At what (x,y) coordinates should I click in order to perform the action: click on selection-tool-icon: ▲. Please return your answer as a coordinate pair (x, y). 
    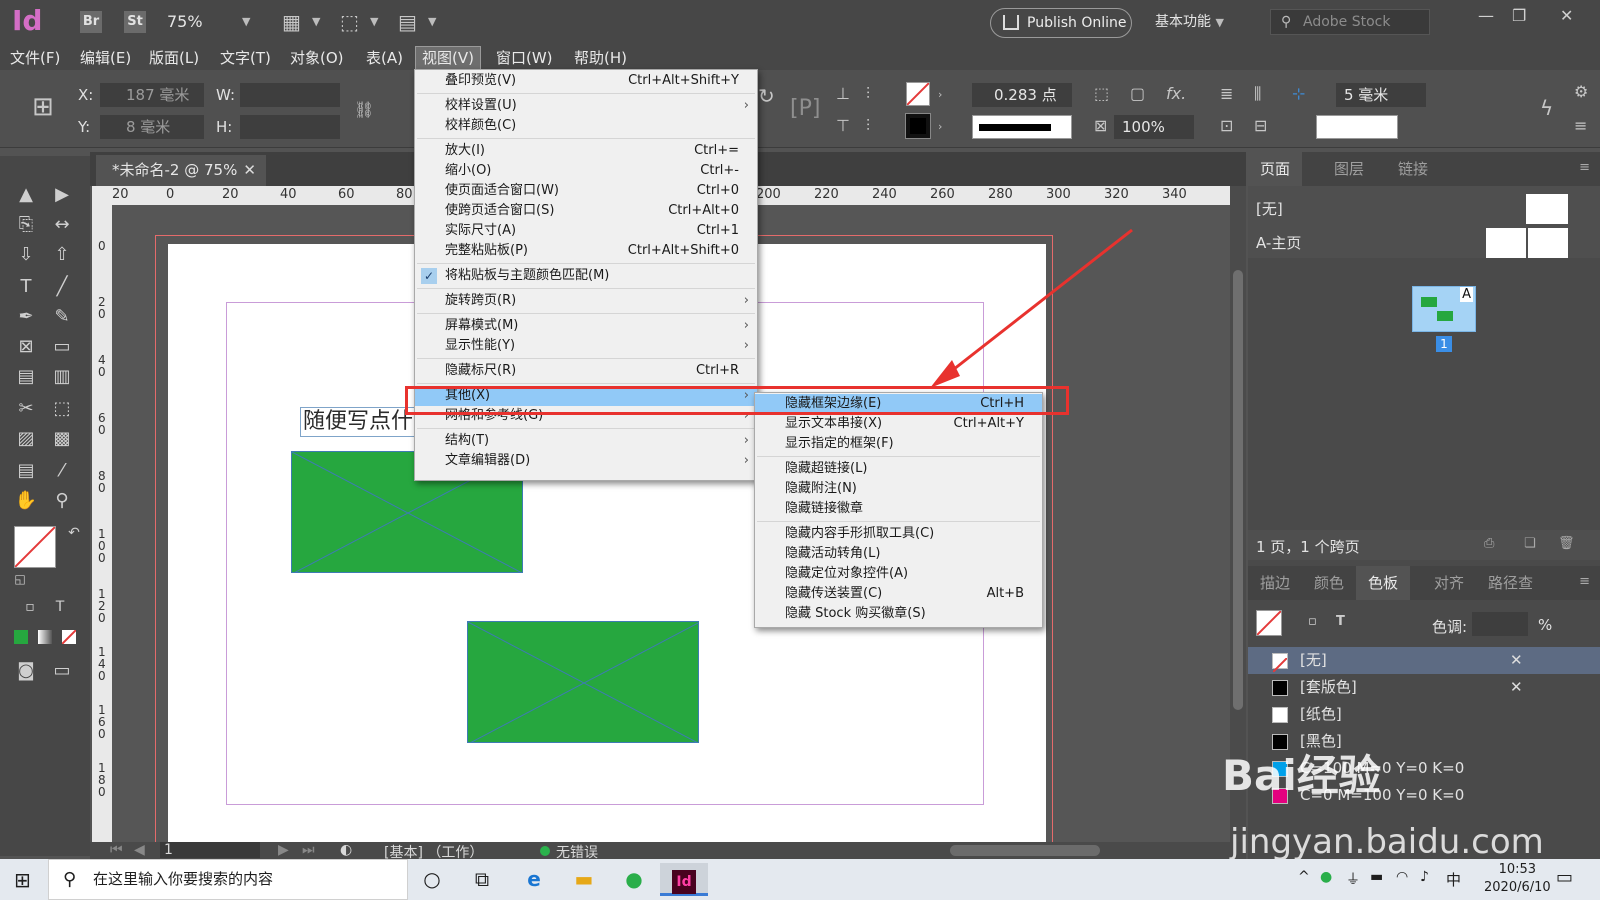
    Looking at the image, I should click on (26, 195).